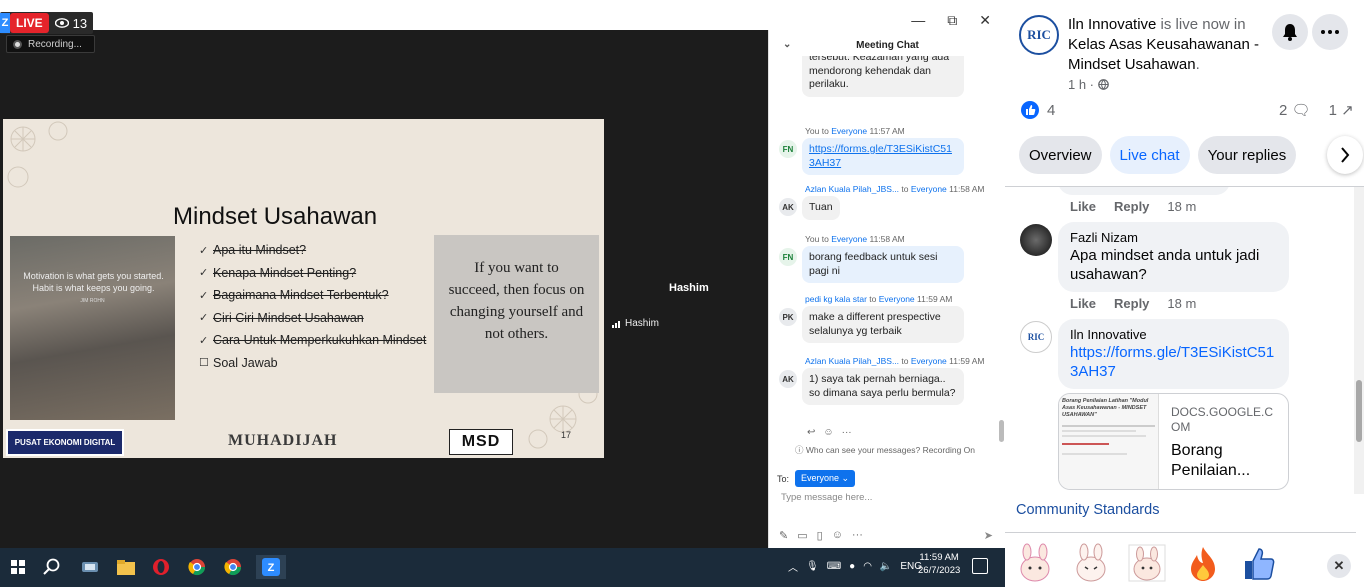 This screenshot has width=1364, height=587. Describe the element at coordinates (852, 566) in the screenshot. I see `norton-icon: ●` at that location.